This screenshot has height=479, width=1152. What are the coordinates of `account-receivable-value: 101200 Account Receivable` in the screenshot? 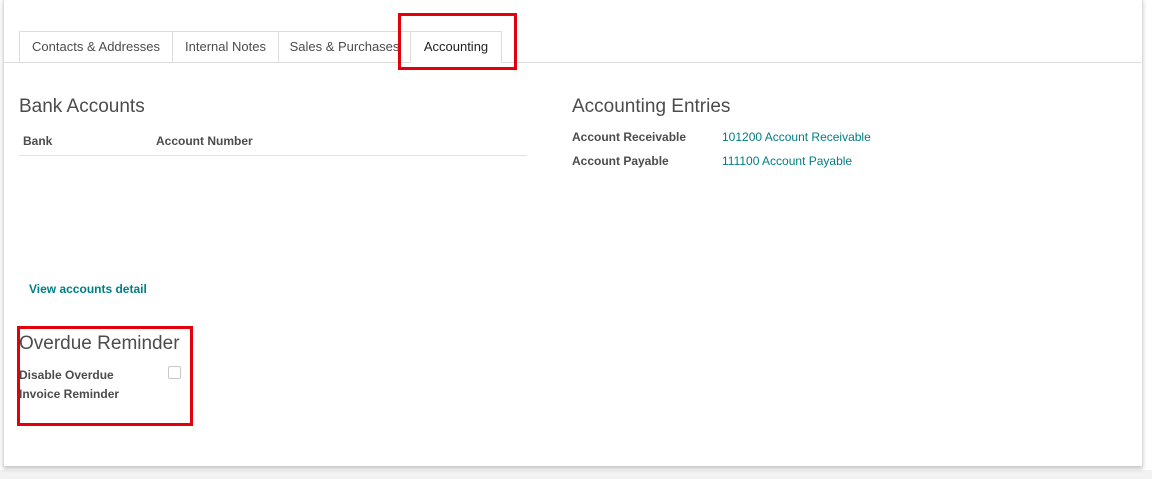 It's located at (796, 137).